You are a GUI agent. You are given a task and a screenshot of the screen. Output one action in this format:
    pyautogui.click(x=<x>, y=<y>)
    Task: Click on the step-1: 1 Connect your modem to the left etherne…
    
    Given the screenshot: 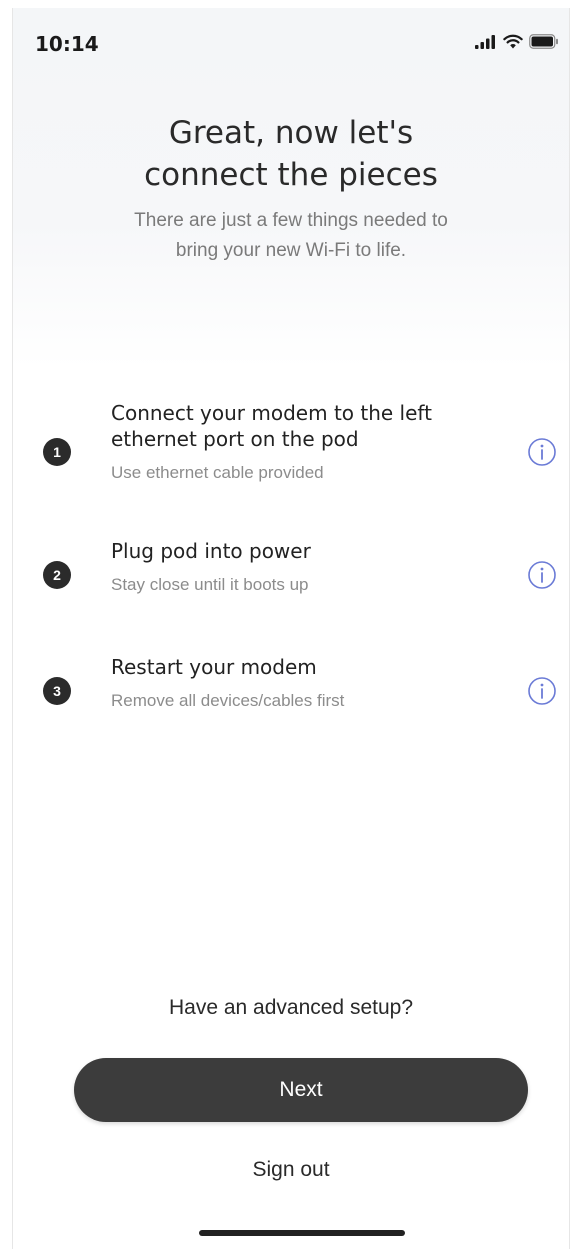 What is the action you would take?
    pyautogui.click(x=303, y=450)
    